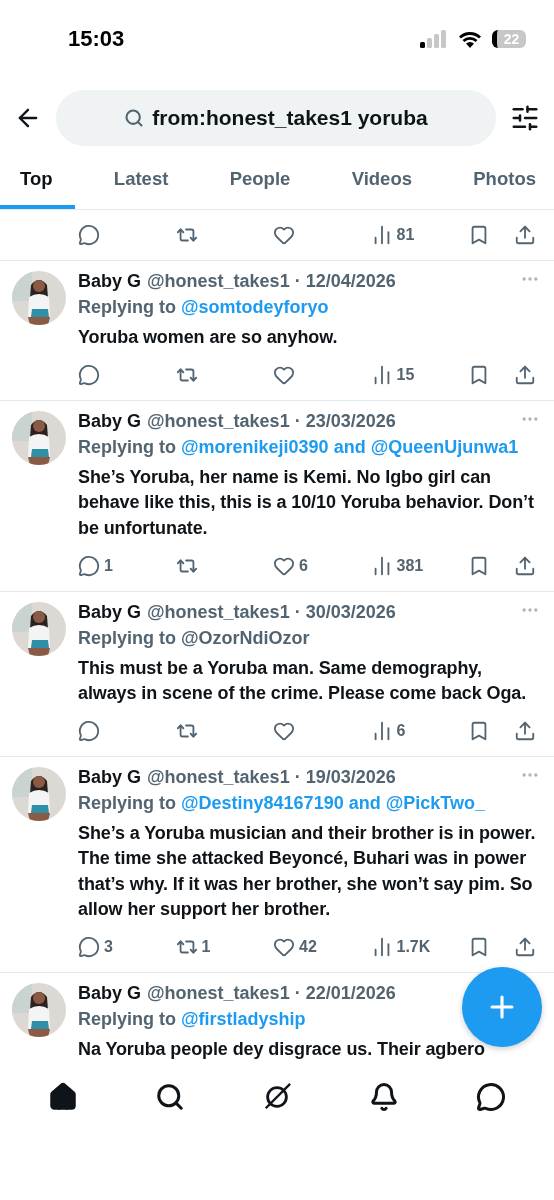 The image size is (554, 1200). I want to click on tweet-text: Na Yoruba people dey disgrace us. Their agbero, so click(282, 1049).